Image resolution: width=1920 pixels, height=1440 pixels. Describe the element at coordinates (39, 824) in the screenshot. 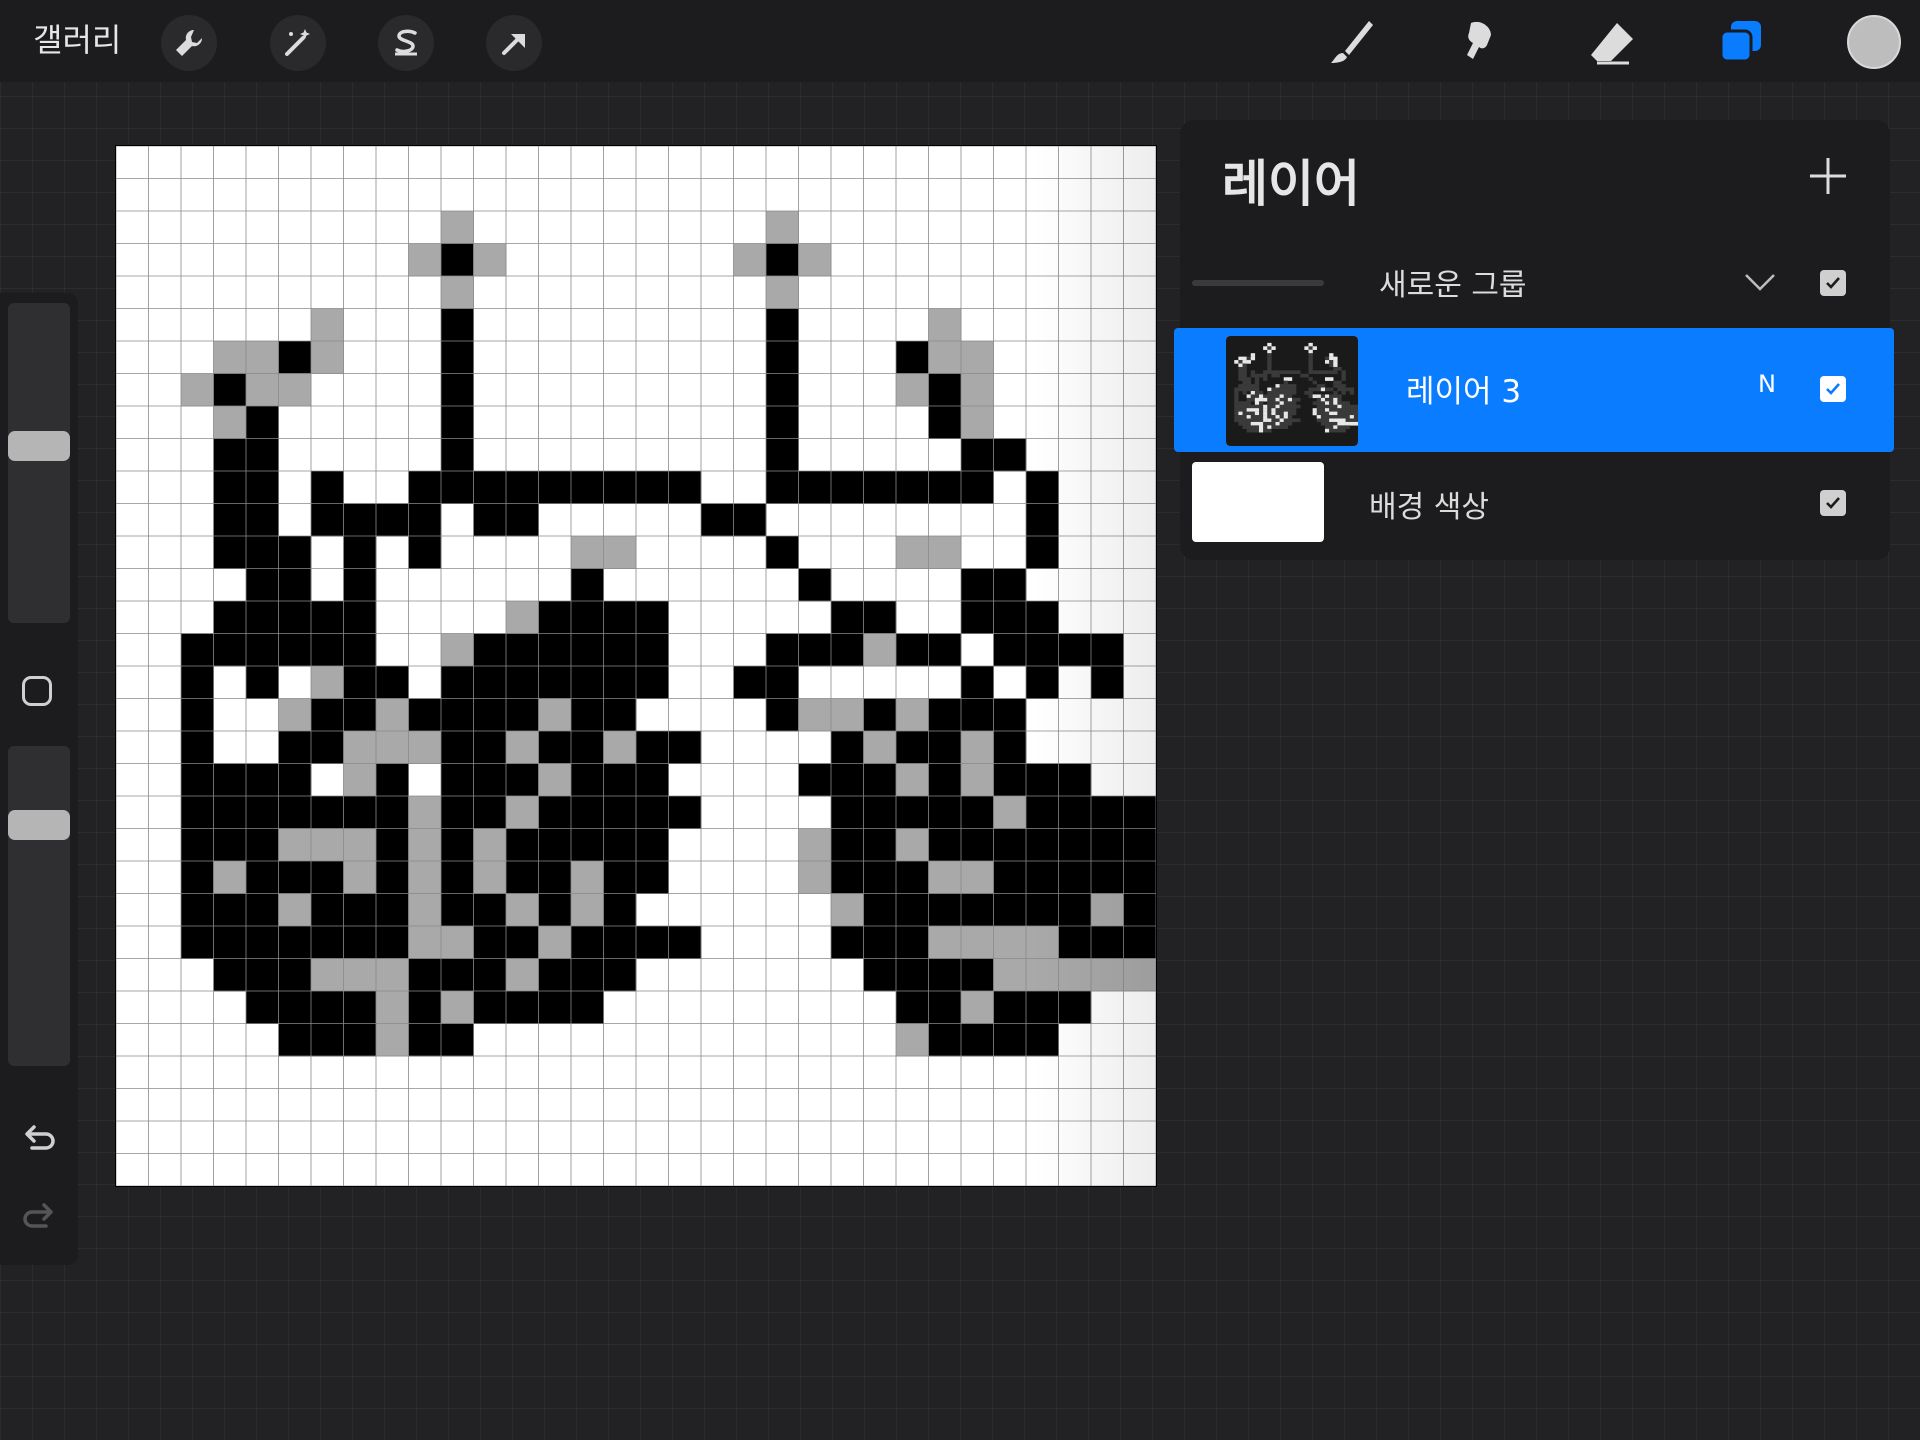

I see `opacity-thumb` at that location.